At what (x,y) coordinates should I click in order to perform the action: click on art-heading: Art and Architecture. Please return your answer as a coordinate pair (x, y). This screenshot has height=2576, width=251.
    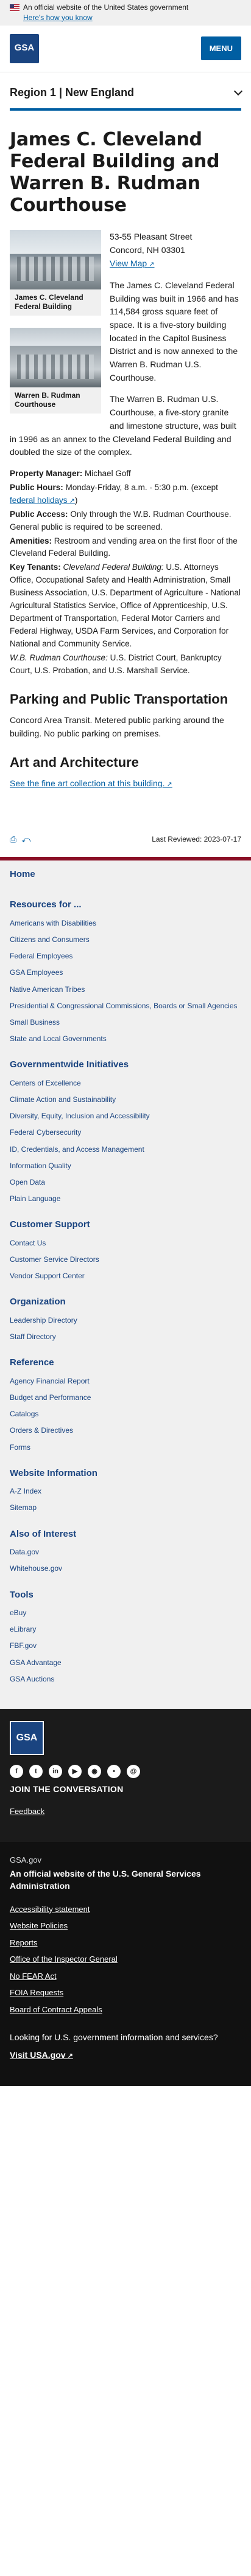
    Looking at the image, I should click on (74, 762).